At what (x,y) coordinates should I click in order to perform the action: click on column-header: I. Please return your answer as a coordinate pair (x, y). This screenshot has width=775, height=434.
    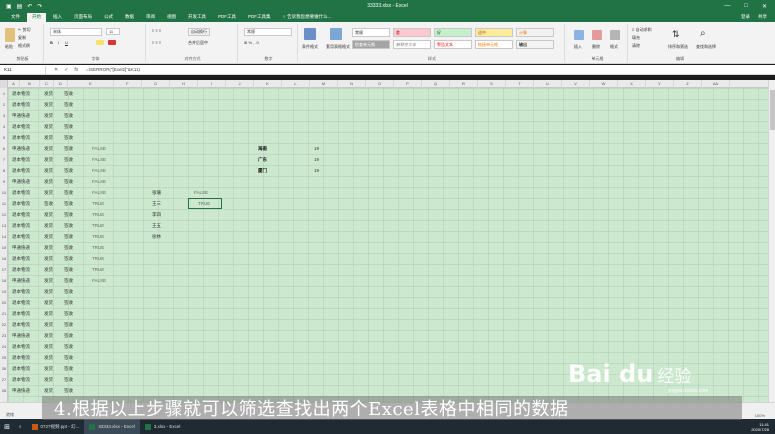
    Looking at the image, I should click on (212, 84).